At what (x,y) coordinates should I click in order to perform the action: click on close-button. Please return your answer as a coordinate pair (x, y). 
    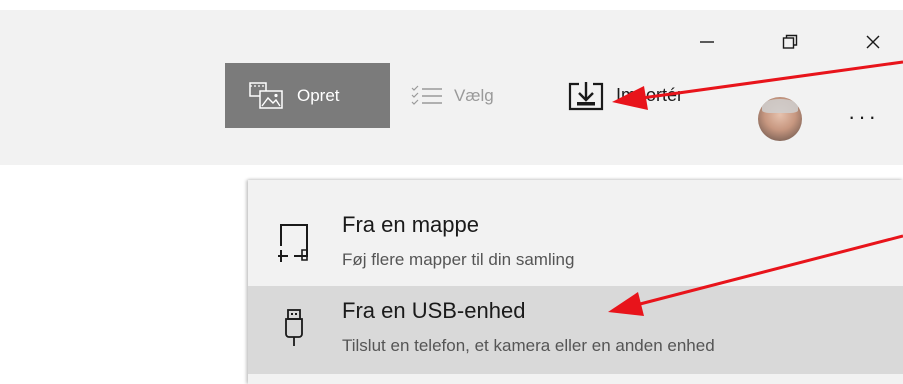
    Looking at the image, I should click on (873, 42).